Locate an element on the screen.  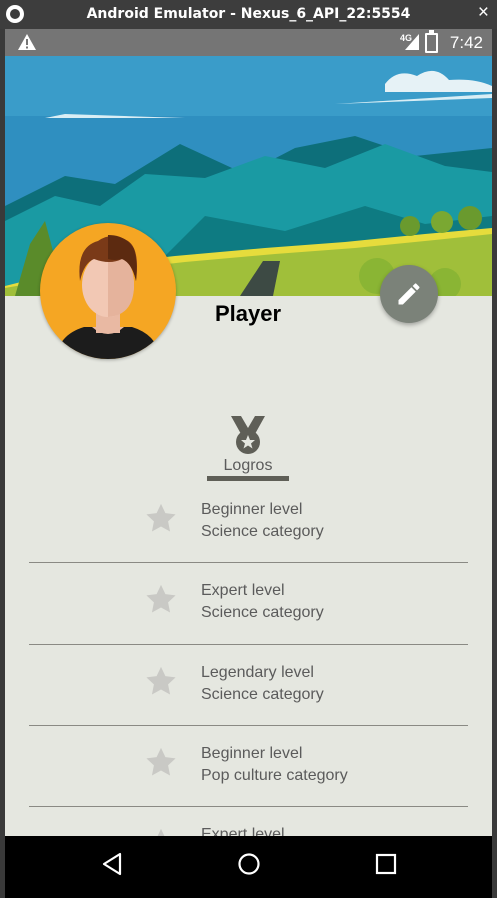
achievement-category: Pop culture category is located at coordinates (274, 775).